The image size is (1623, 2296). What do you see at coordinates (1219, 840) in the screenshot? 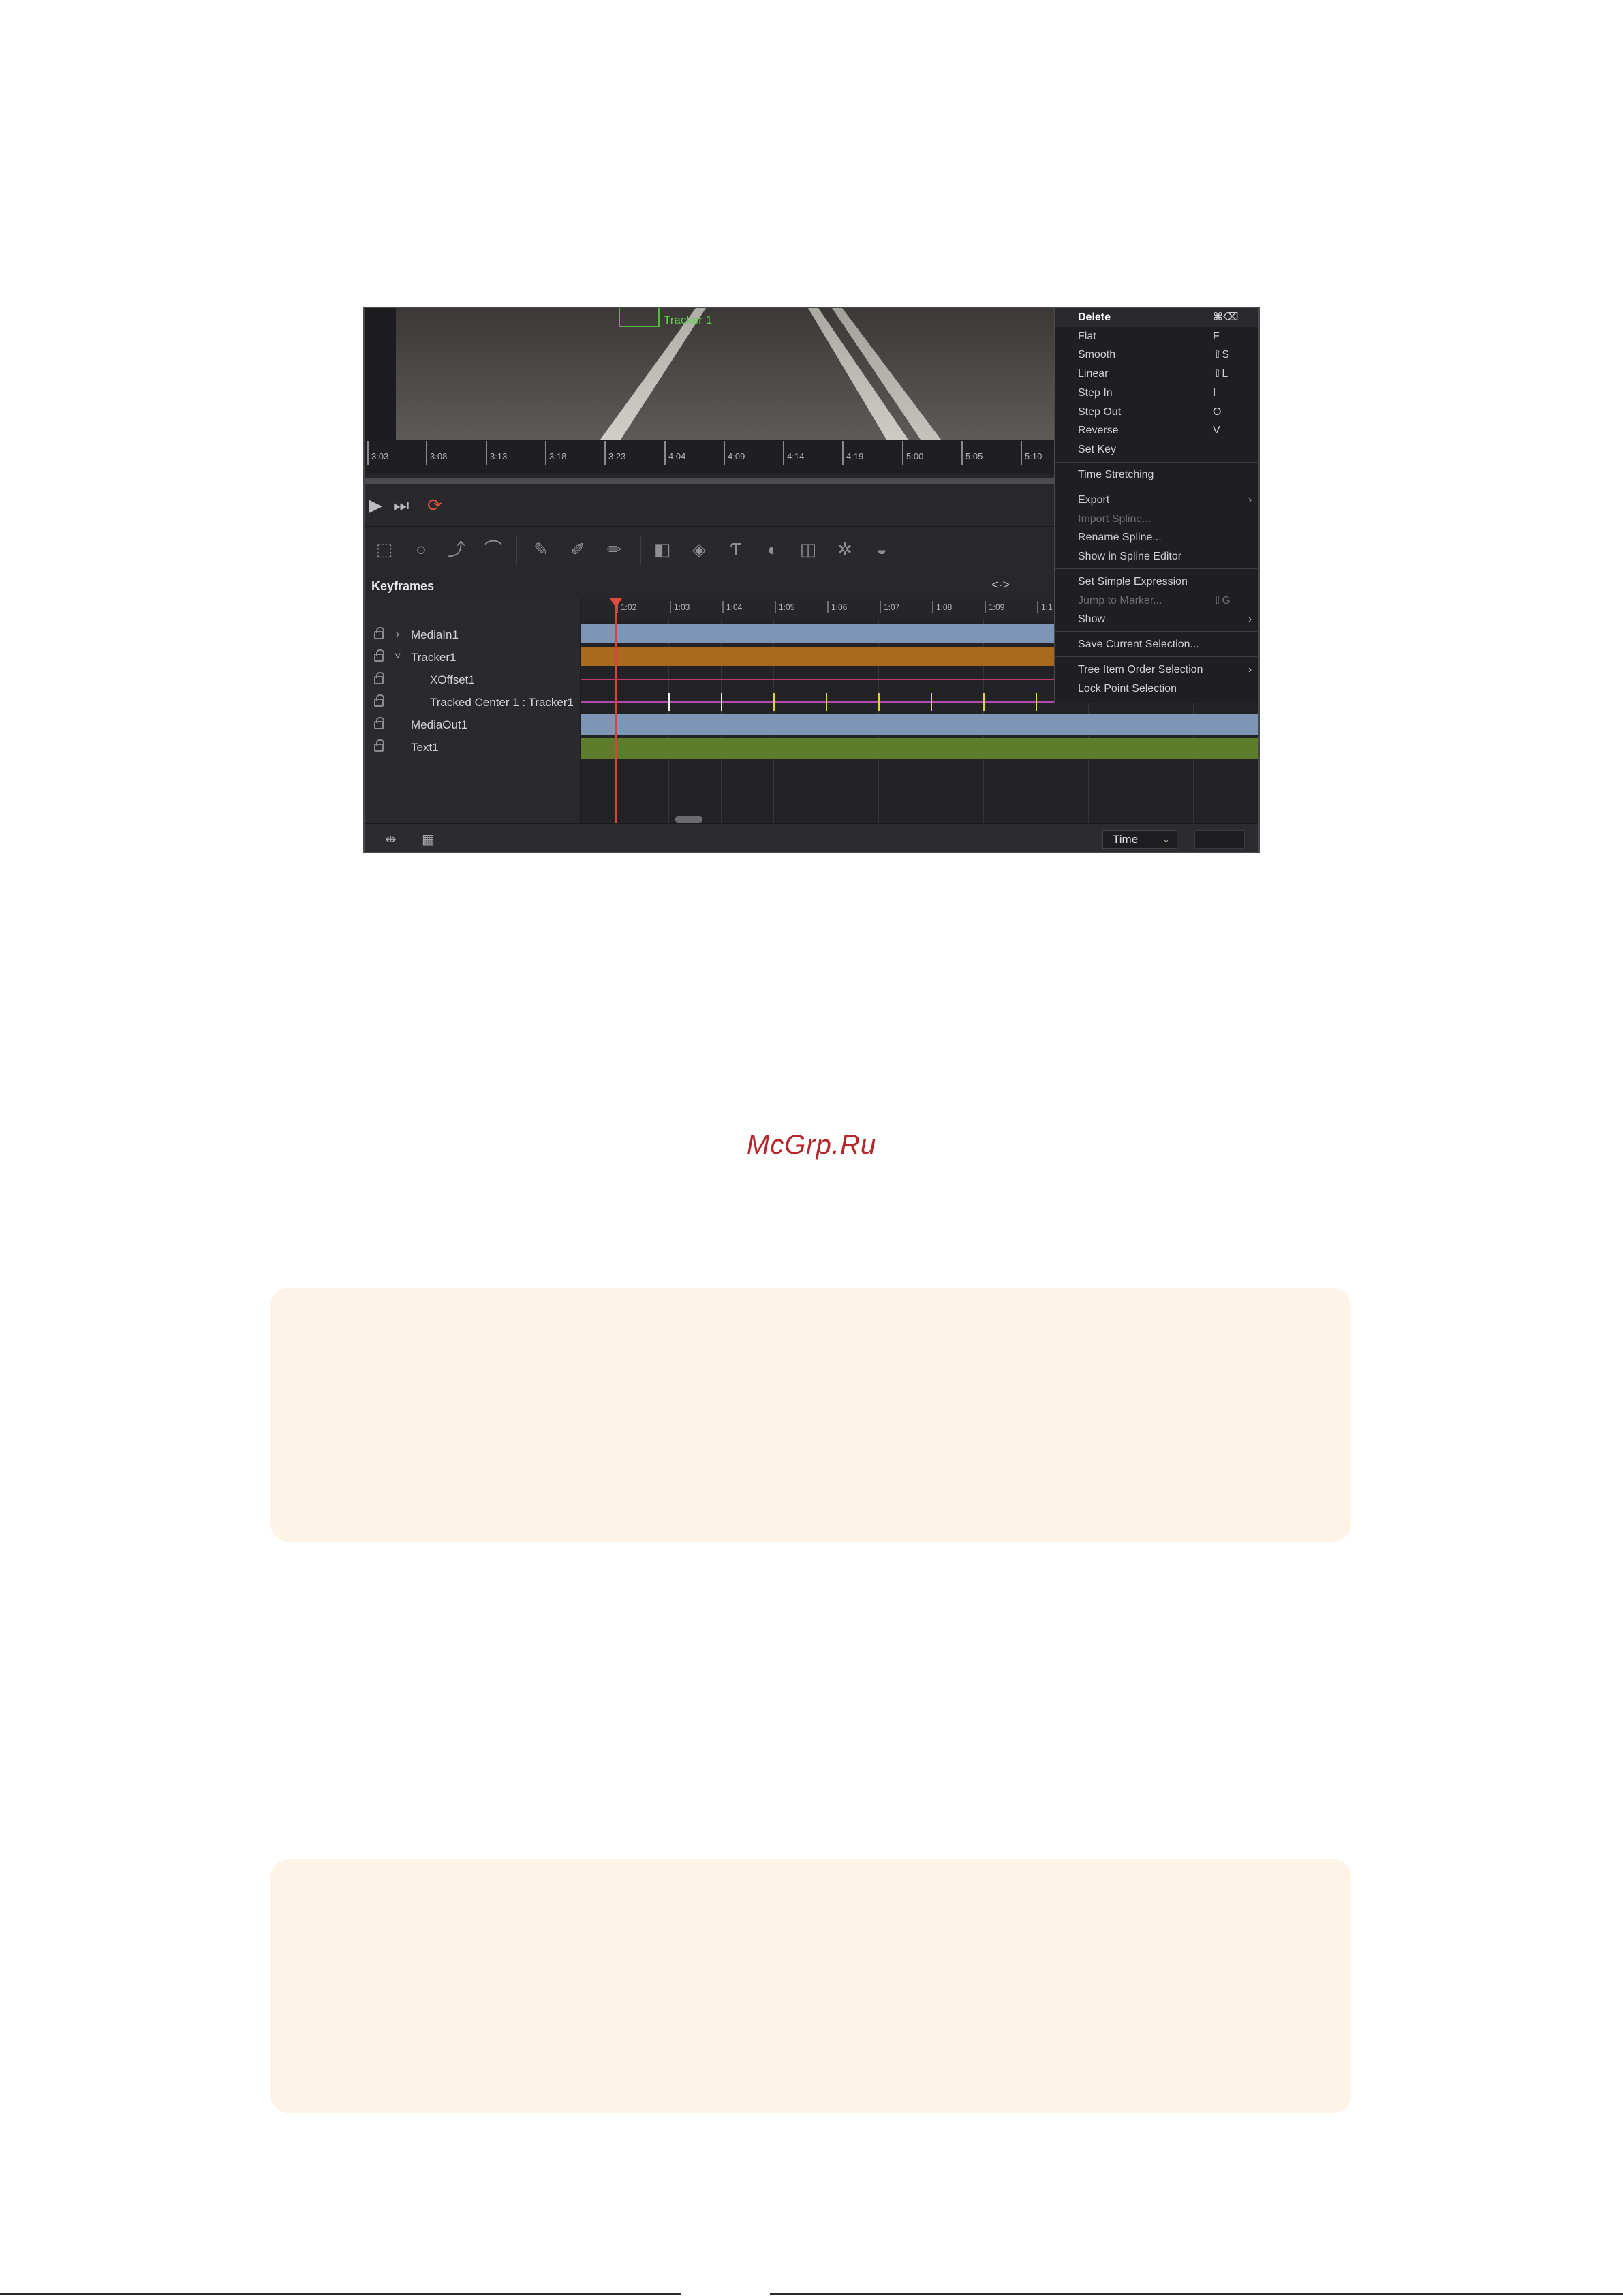
I see `time-value-field` at bounding box center [1219, 840].